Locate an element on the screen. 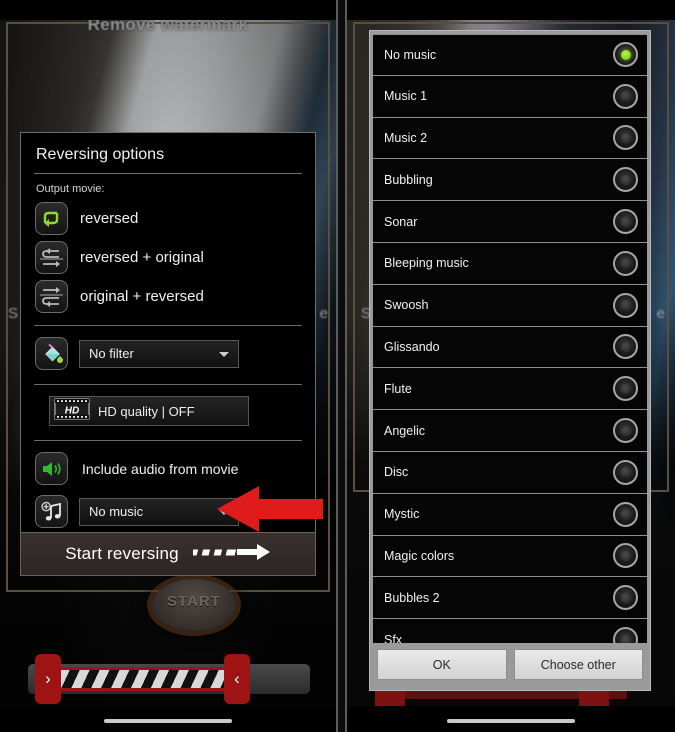 Image resolution: width=675 pixels, height=732 pixels. music-list-item-label: No music is located at coordinates (410, 54).